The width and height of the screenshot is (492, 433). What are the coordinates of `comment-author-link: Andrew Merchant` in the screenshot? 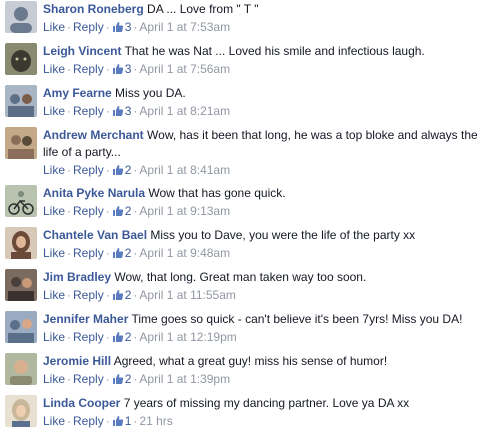 It's located at (93, 135).